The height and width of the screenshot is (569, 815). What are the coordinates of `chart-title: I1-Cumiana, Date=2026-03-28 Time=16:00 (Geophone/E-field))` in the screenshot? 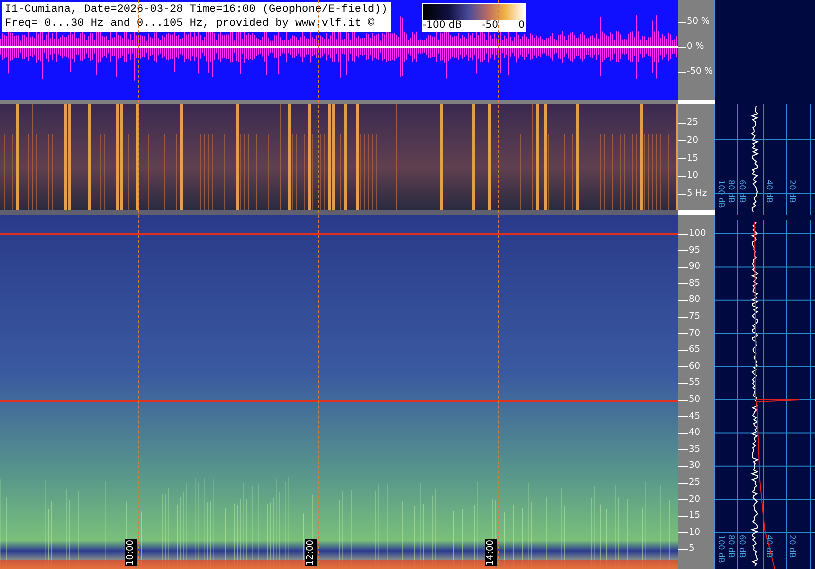 It's located at (196, 10).